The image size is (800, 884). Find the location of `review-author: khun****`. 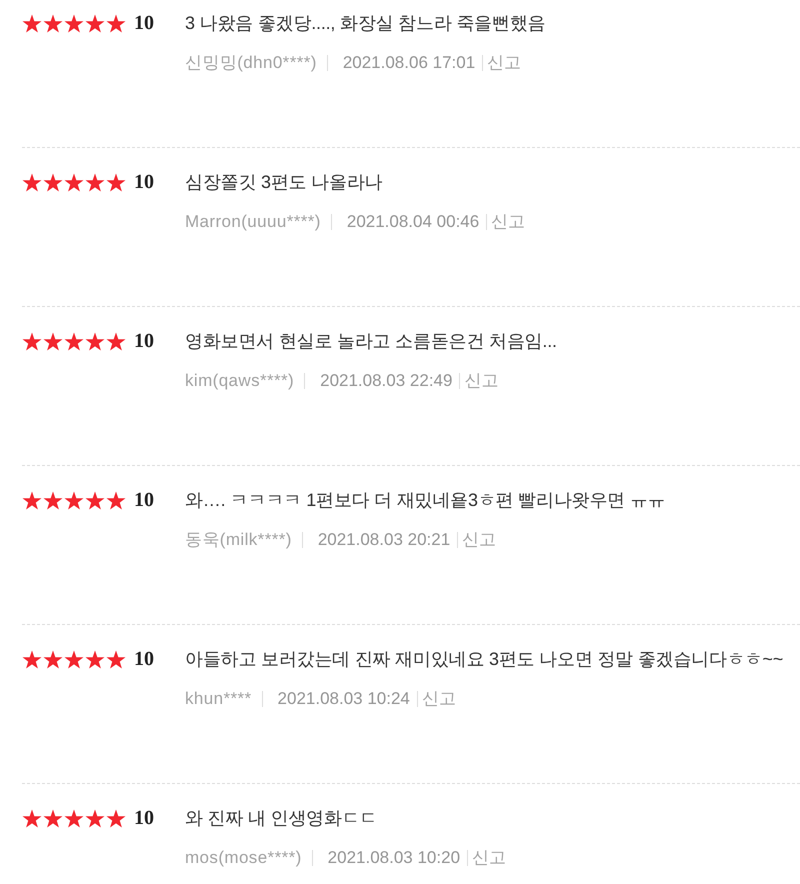

review-author: khun**** is located at coordinates (218, 699).